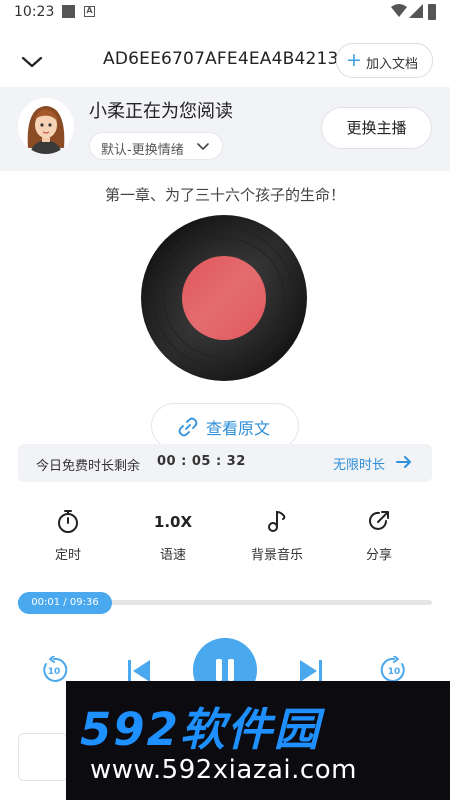  What do you see at coordinates (68, 521) in the screenshot?
I see `stopwatch-icon` at bounding box center [68, 521].